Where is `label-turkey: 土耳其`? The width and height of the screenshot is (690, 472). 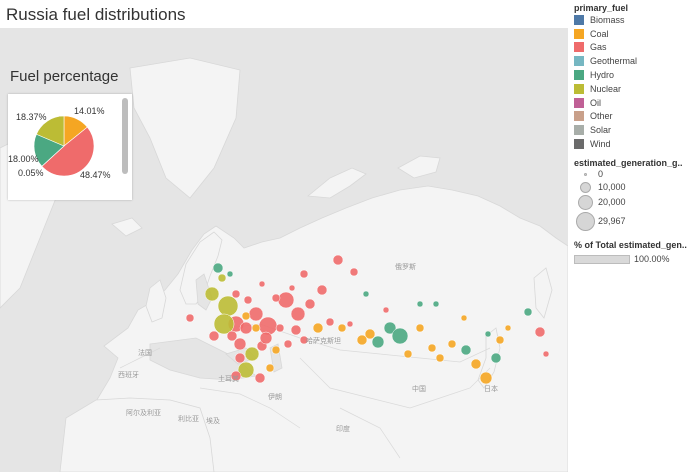
label-turkey: 土耳其 is located at coordinates (228, 379).